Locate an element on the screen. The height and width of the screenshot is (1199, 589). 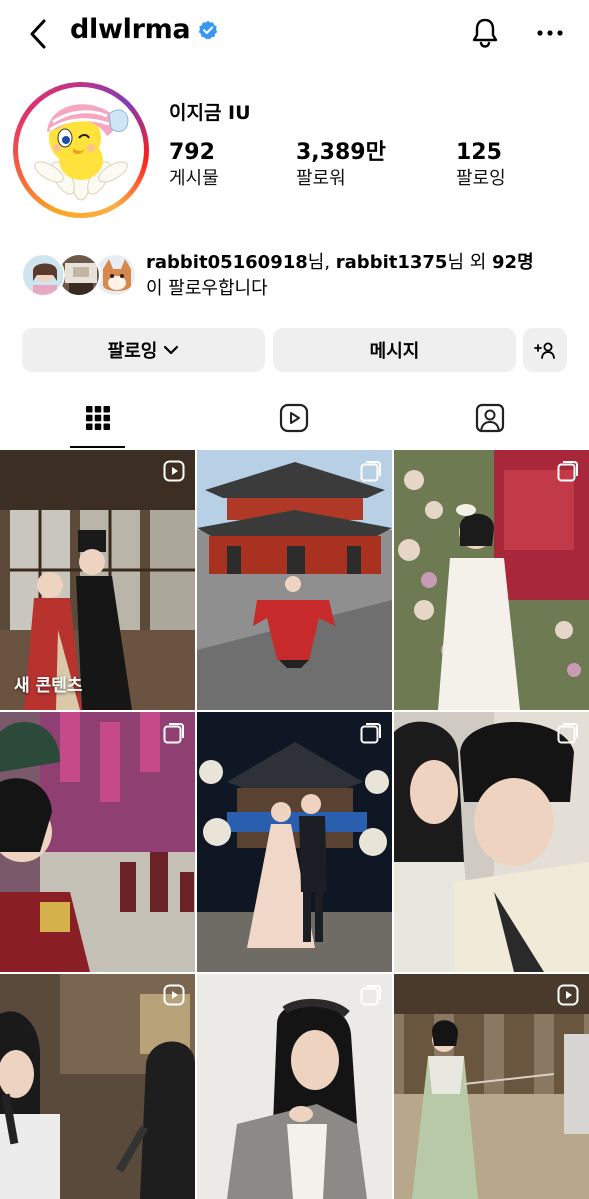
following-button: 팔로잉 is located at coordinates (143, 350).